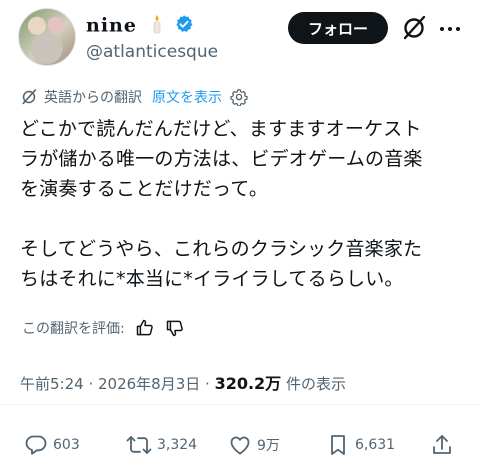 The image size is (480, 476). I want to click on like-count: 9万, so click(268, 446).